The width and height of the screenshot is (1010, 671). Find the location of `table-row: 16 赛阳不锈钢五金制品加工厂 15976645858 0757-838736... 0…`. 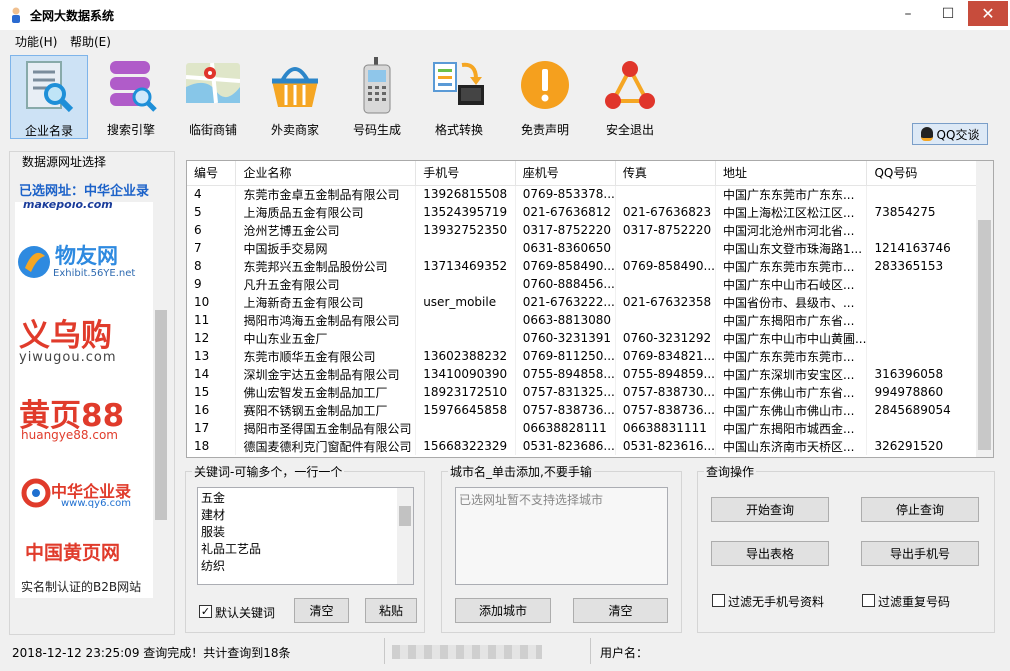

table-row: 16 赛阳不锈钢五金制品加工厂 15976645858 0757-838736... 0… is located at coordinates (590, 410).